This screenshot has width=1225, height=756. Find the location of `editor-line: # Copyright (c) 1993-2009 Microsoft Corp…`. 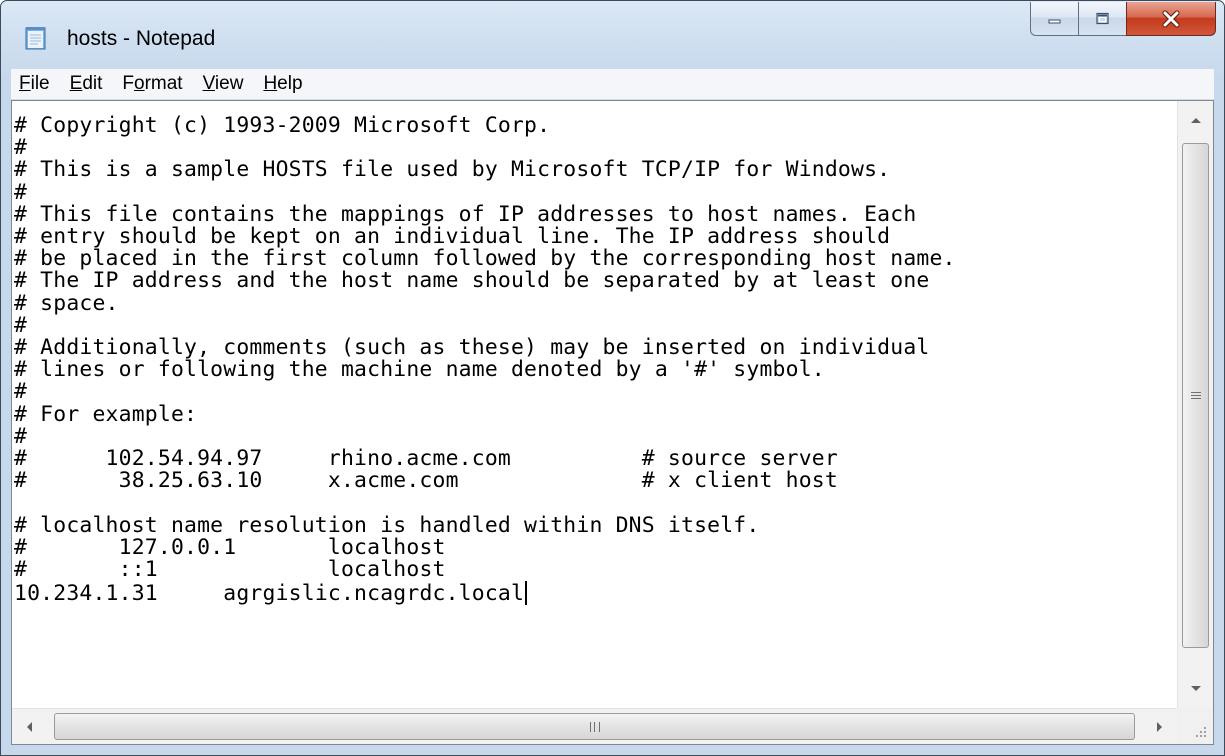

editor-line: # Copyright (c) 1993-2009 Microsoft Corp… is located at coordinates (282, 125).